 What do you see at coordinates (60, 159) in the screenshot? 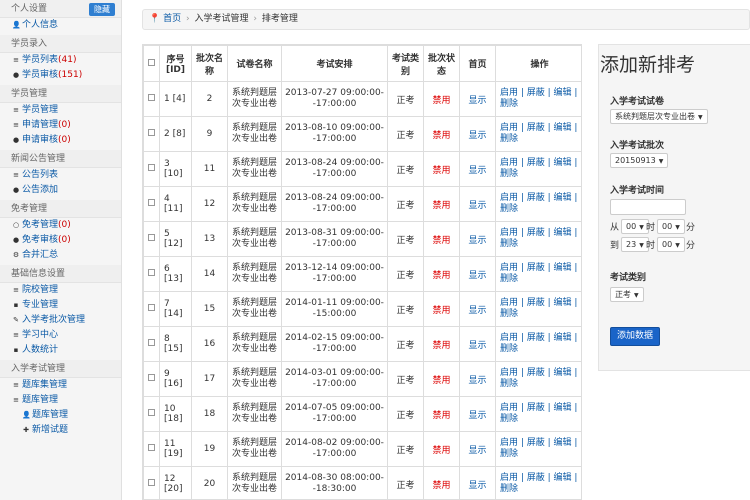
I see `sidebar-section-header: 新闻公告管理` at bounding box center [60, 159].